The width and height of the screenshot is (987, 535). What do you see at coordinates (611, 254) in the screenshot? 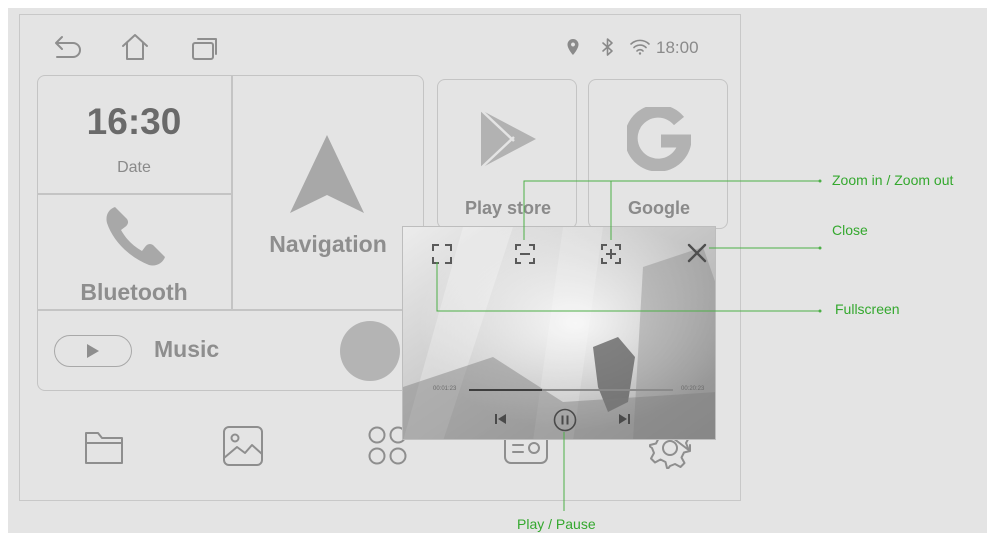
I see `zoom-in-icon` at bounding box center [611, 254].